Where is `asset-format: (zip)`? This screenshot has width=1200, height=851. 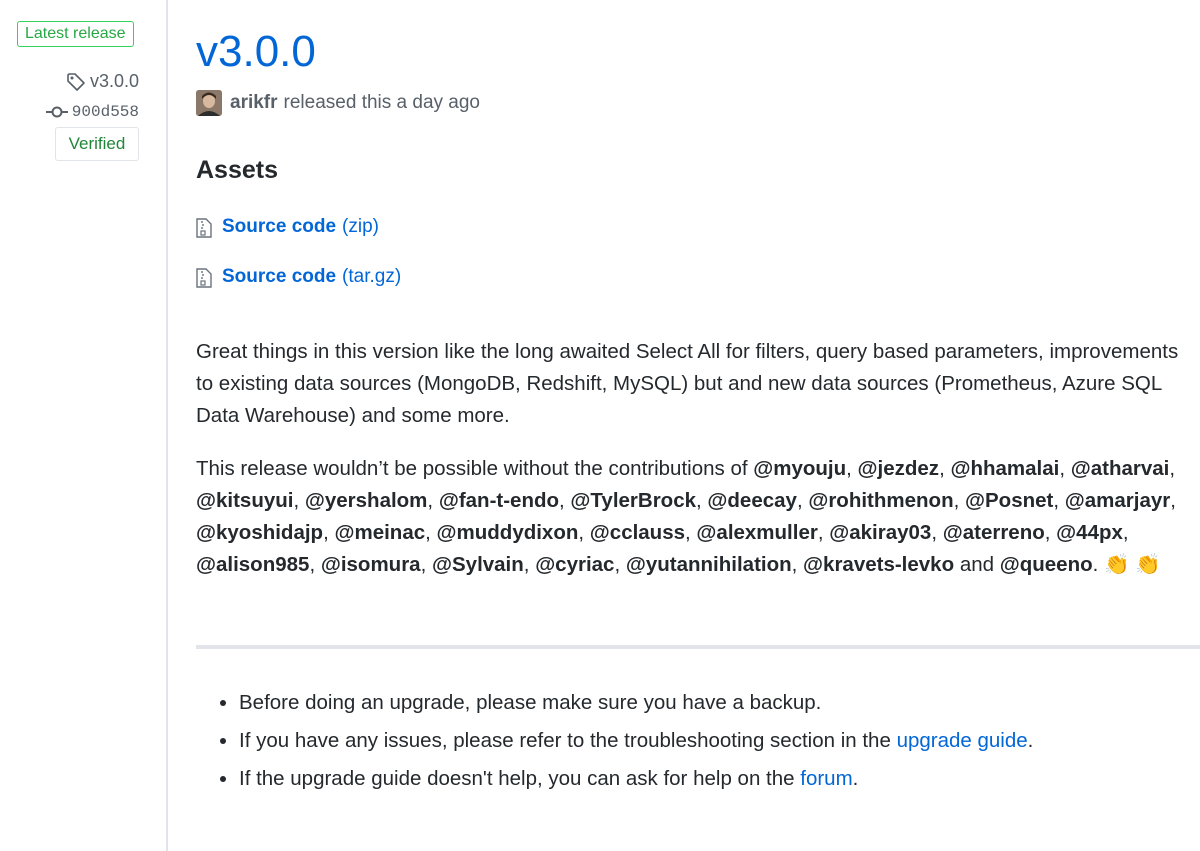 asset-format: (zip) is located at coordinates (360, 226).